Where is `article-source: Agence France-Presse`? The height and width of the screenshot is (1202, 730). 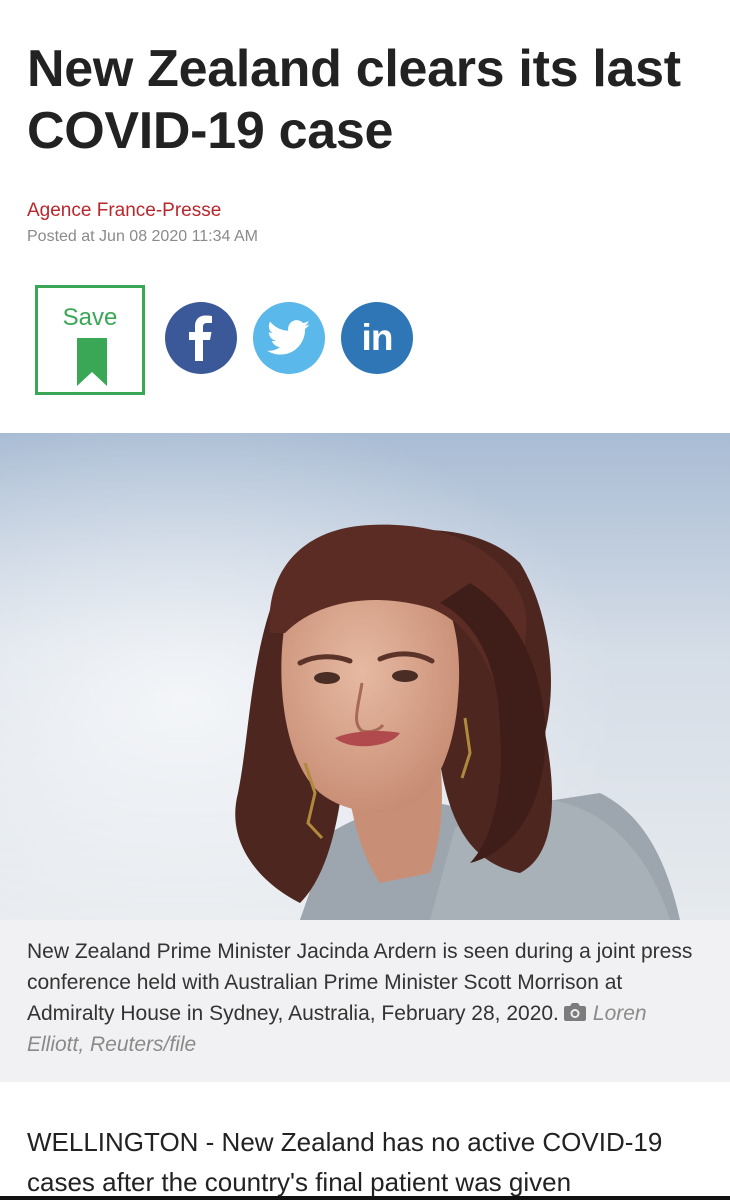
article-source: Agence France-Presse is located at coordinates (124, 211).